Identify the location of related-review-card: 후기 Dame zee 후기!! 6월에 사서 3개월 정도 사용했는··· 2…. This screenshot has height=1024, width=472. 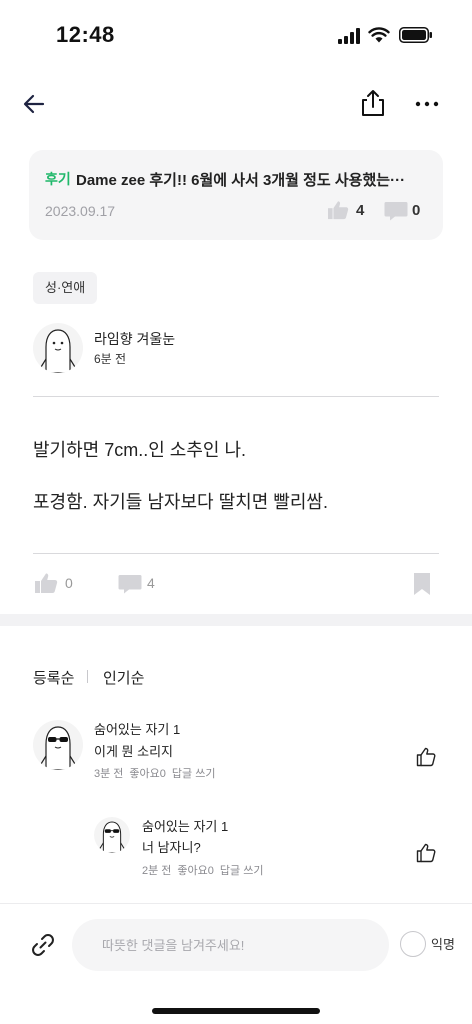
(236, 195).